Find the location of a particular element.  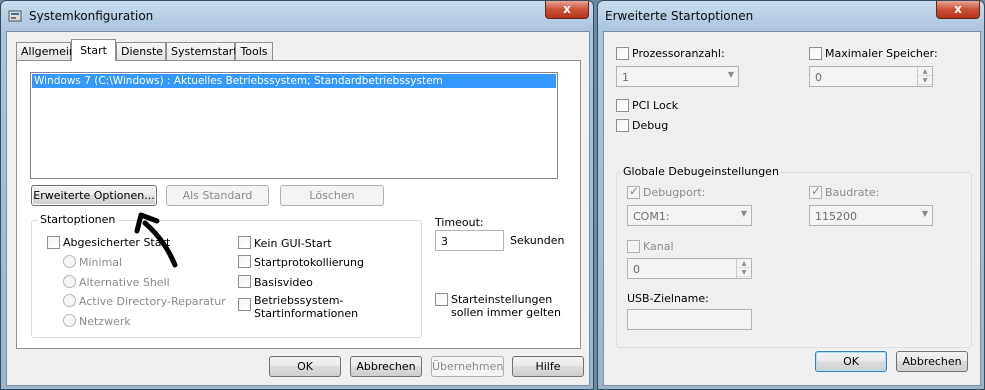

boot-log-checkbox is located at coordinates (244, 261).